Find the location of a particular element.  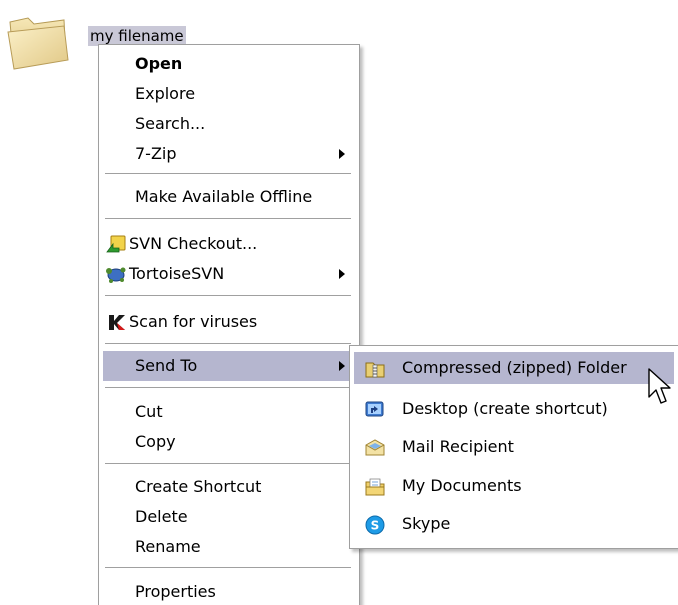

menu-item-7zip: 7-Zip is located at coordinates (229, 154).